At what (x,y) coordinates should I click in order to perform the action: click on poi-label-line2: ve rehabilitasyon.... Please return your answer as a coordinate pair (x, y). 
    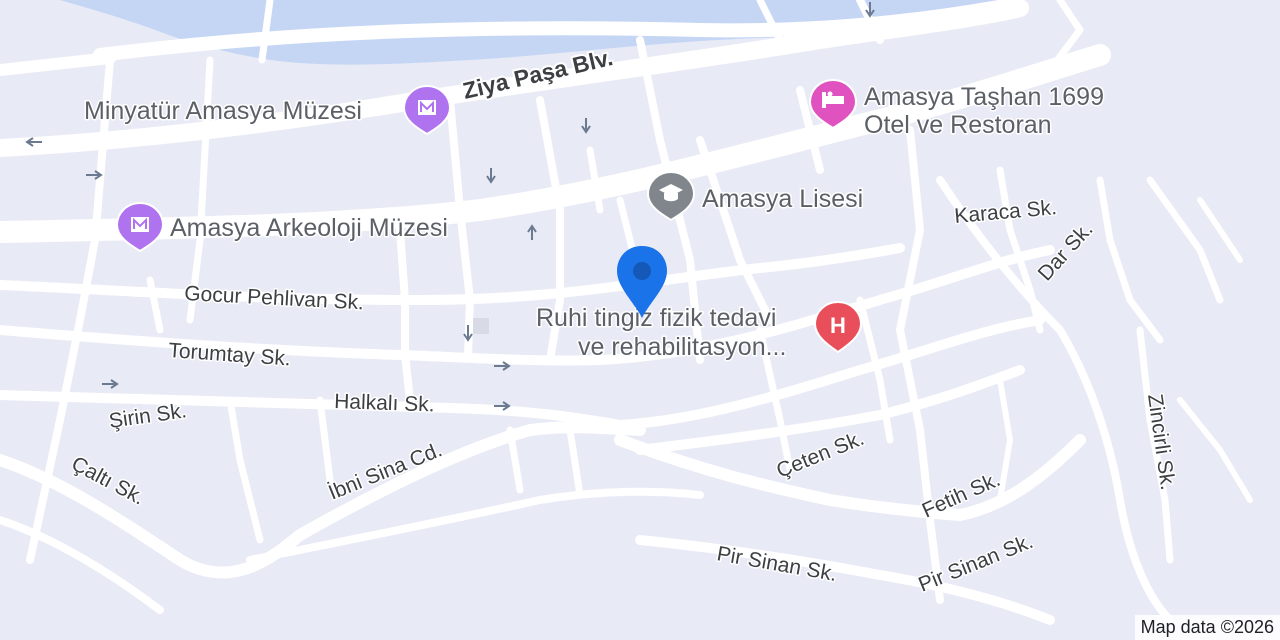
    Looking at the image, I should click on (682, 347).